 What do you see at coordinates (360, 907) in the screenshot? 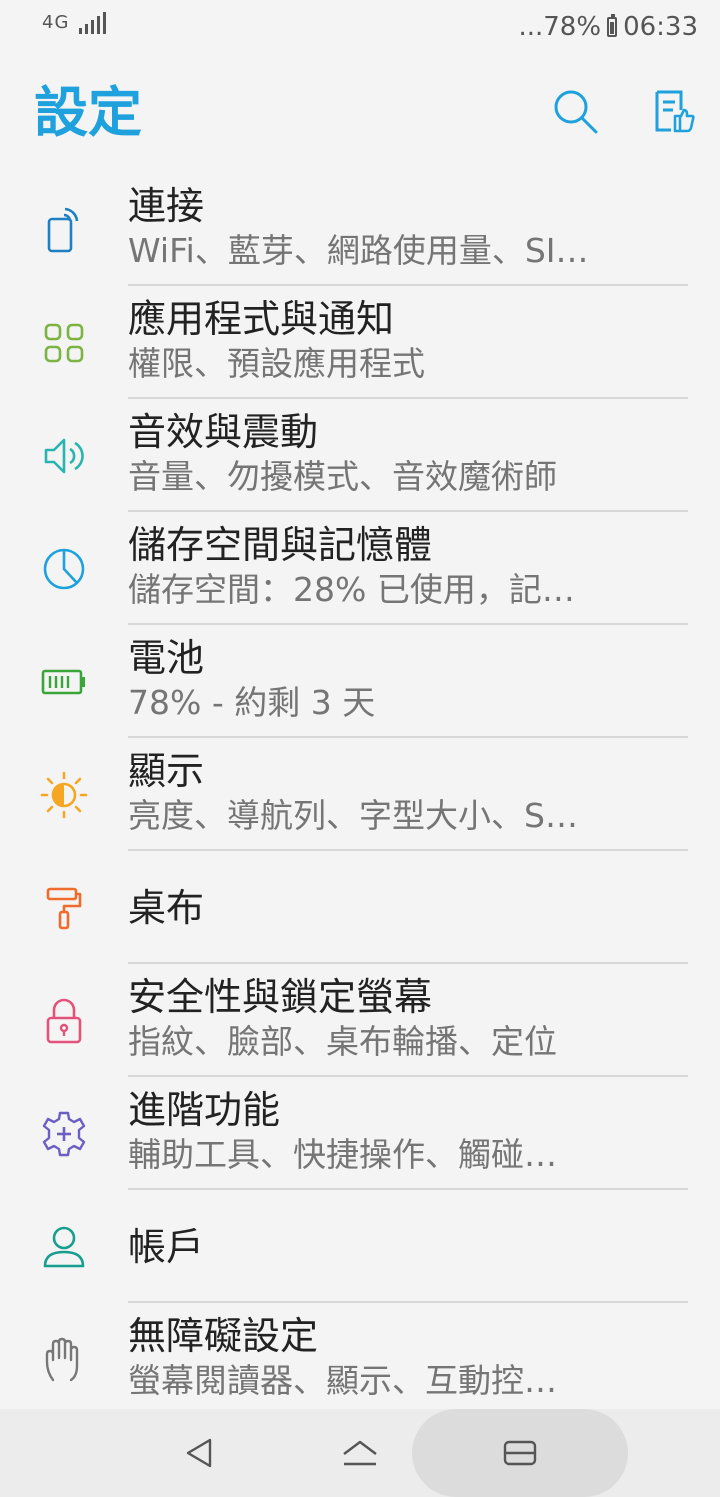
I see `settings-item-wallpaper: 桌布` at bounding box center [360, 907].